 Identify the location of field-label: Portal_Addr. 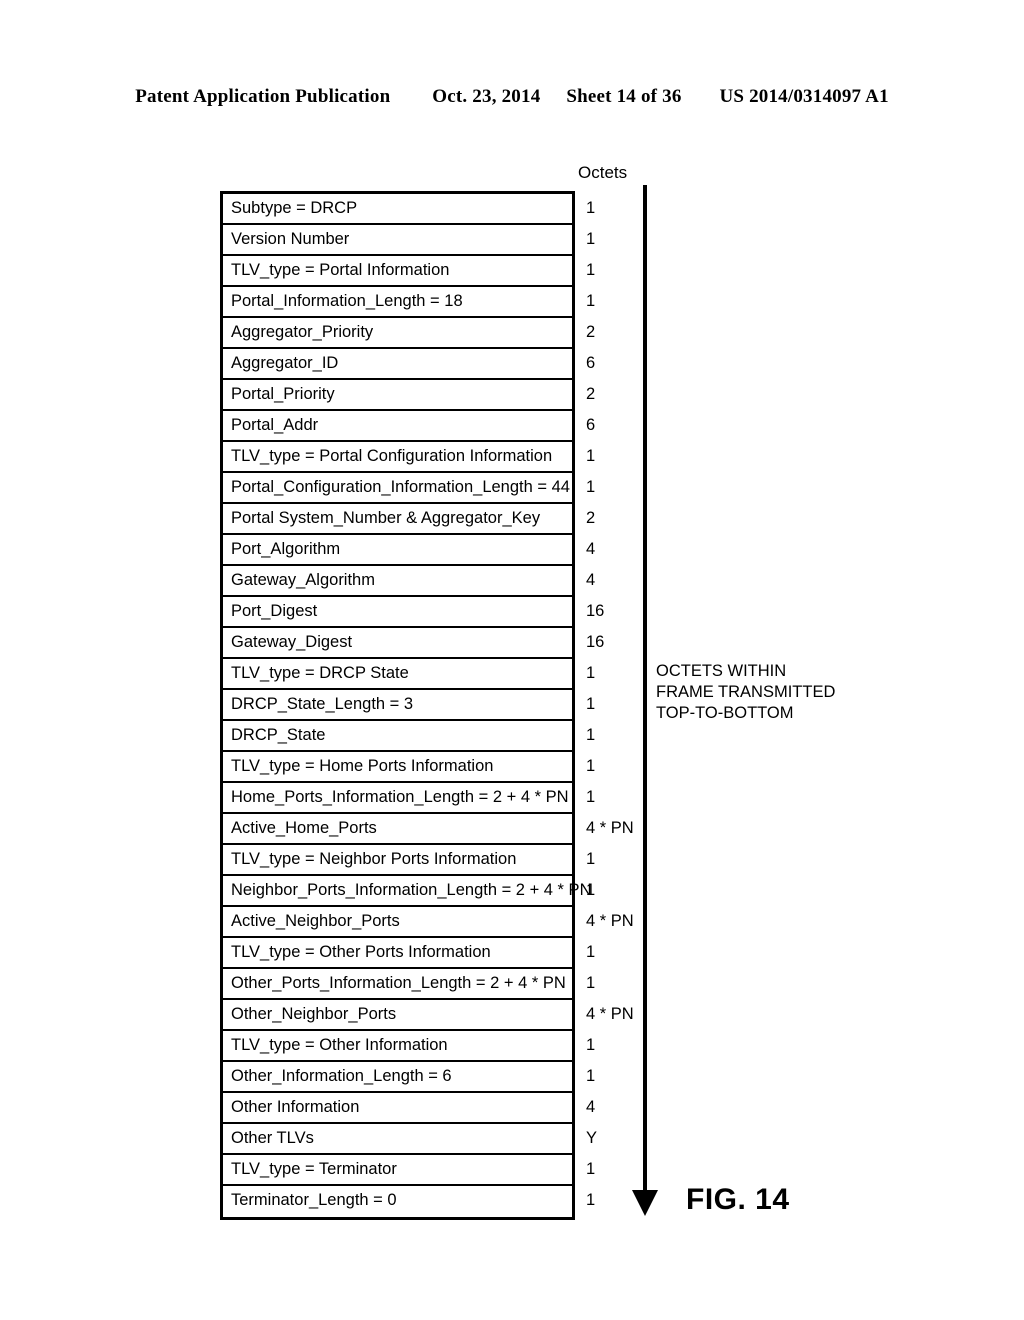
(275, 425).